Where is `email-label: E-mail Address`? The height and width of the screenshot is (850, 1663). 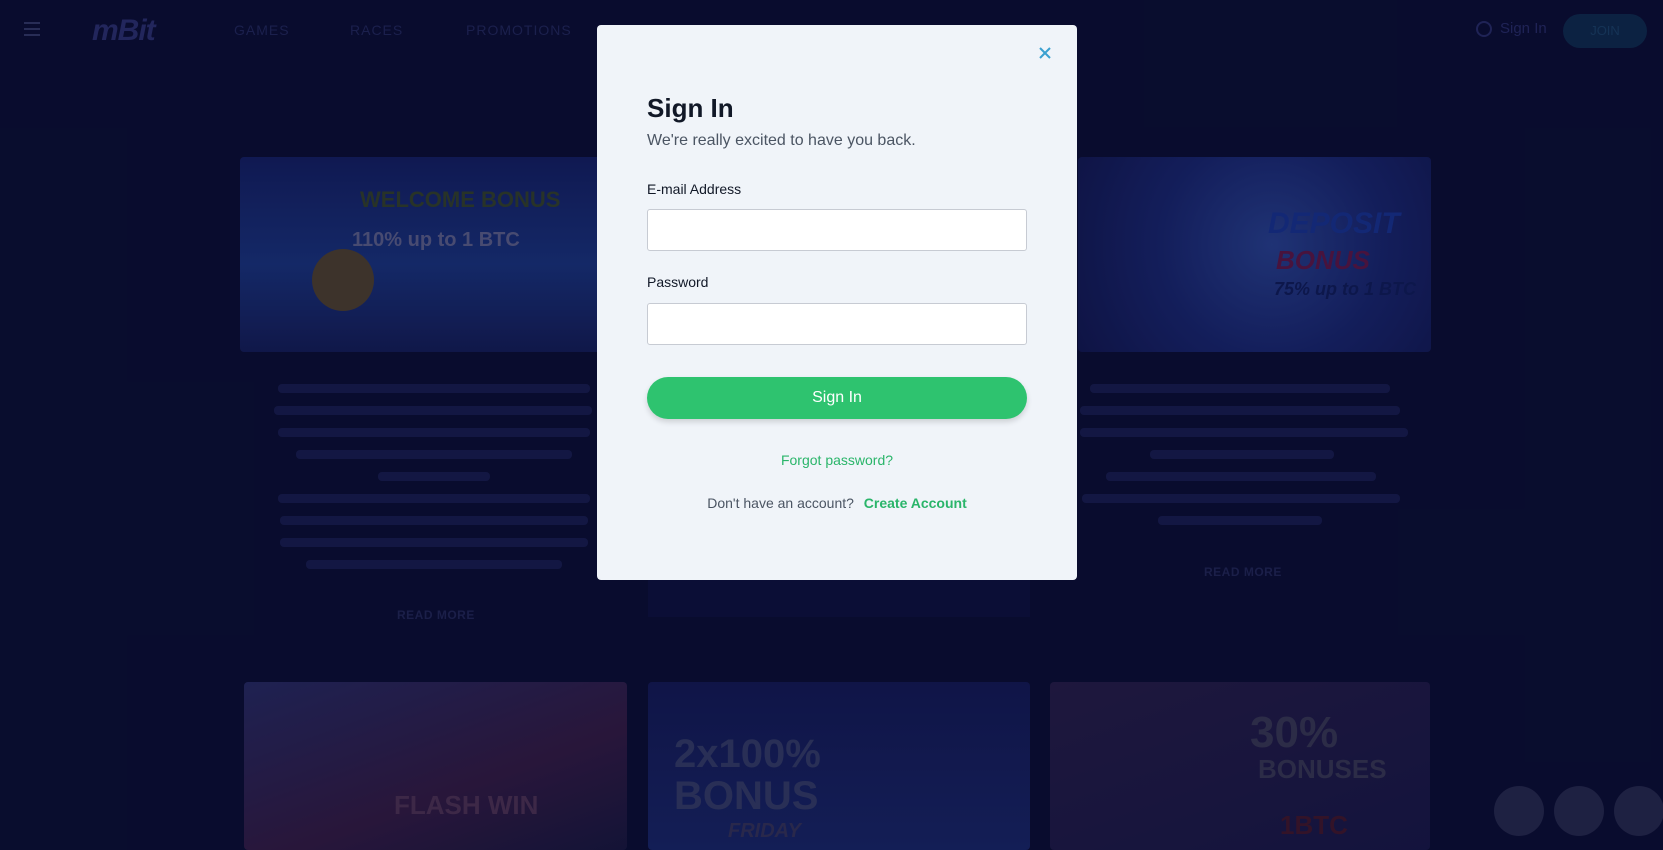
email-label: E-mail Address is located at coordinates (694, 189).